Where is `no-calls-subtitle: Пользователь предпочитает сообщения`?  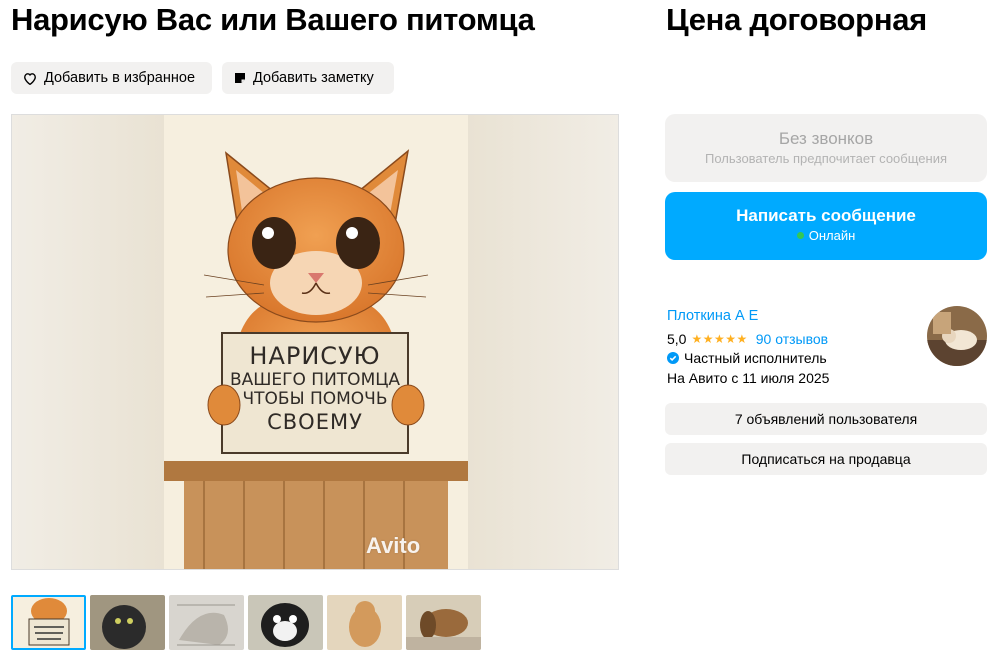 no-calls-subtitle: Пользователь предпочитает сообщения is located at coordinates (825, 158).